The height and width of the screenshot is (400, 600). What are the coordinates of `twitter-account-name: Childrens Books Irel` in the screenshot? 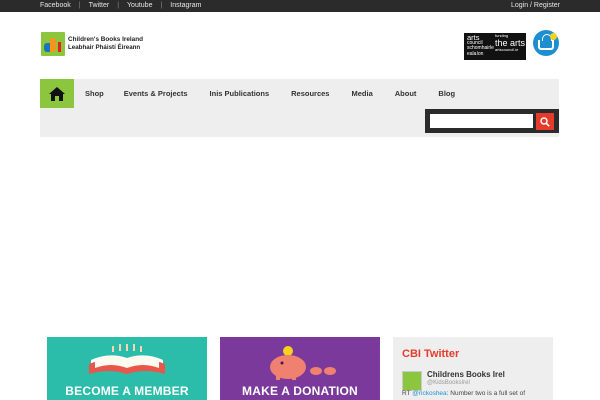 It's located at (466, 374).